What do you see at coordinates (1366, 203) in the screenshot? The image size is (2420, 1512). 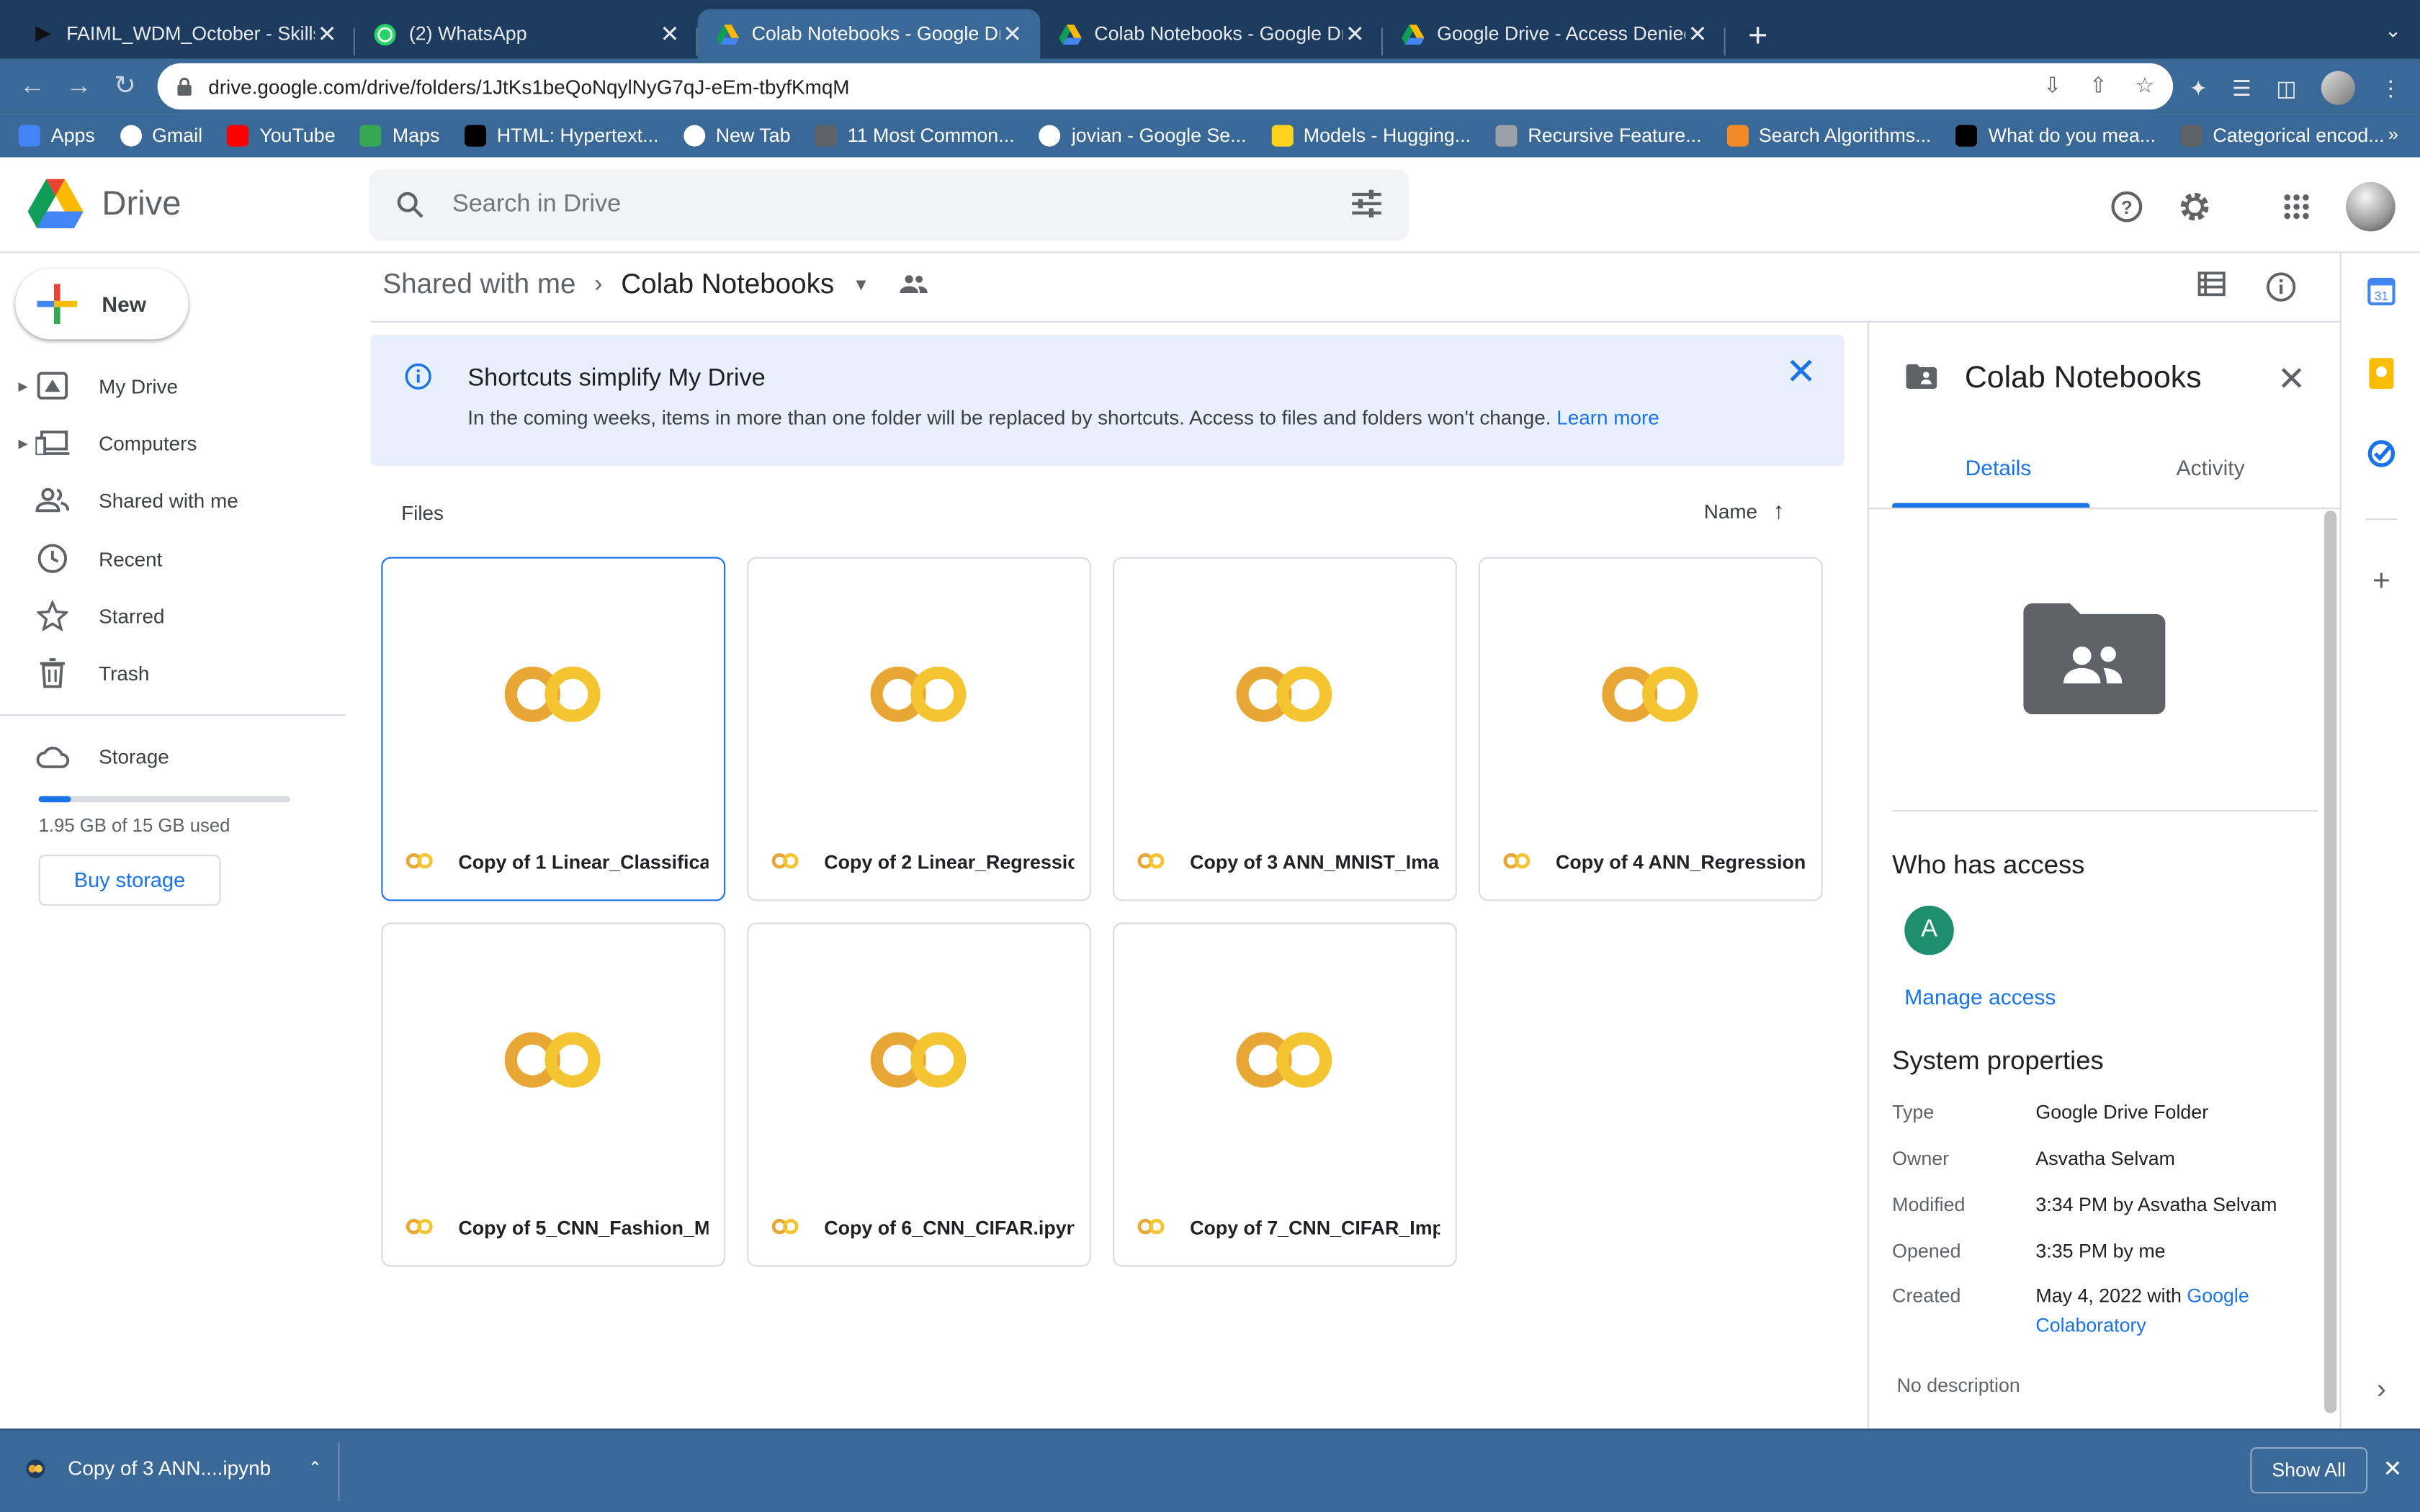 I see `search-options-icon` at bounding box center [1366, 203].